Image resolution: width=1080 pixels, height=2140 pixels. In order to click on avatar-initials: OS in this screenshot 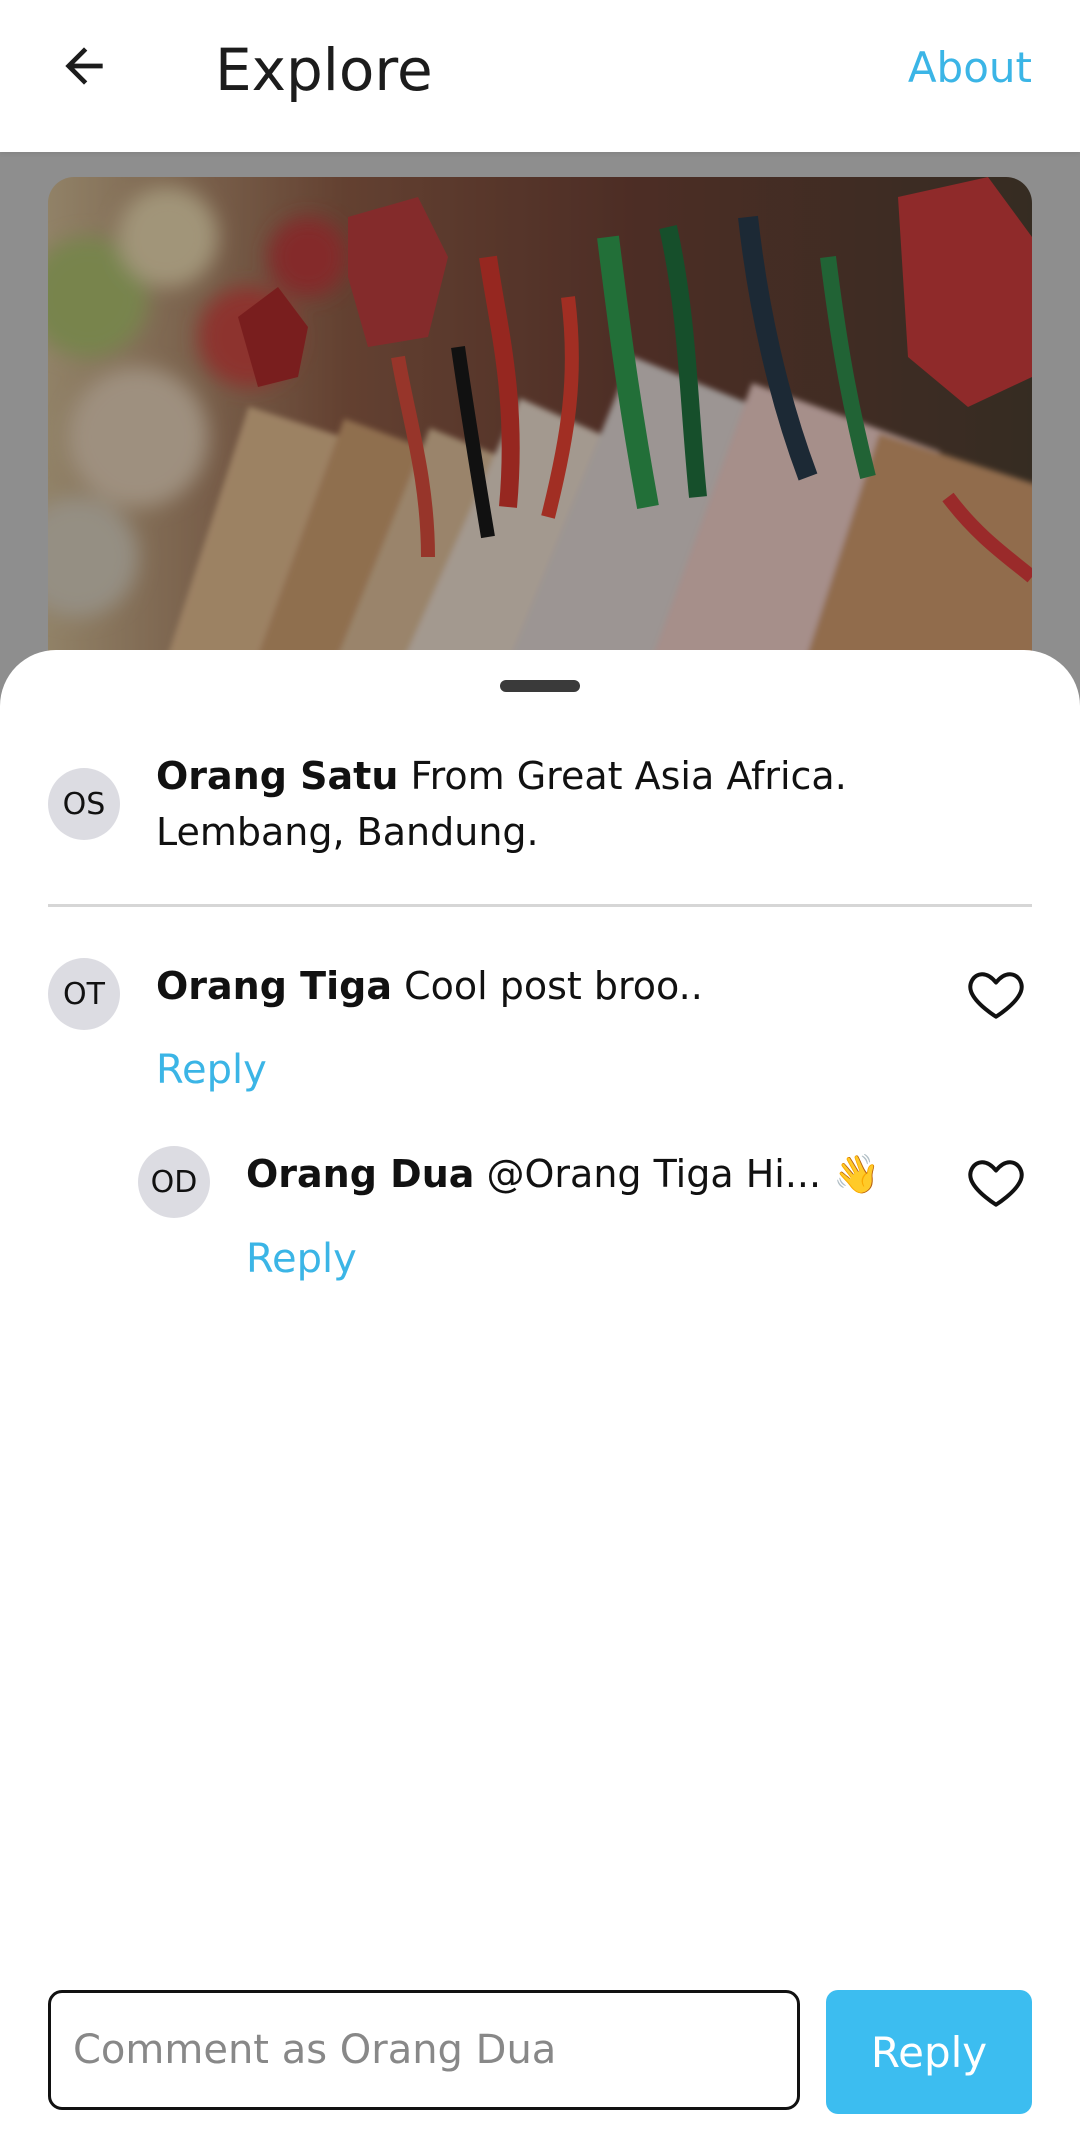, I will do `click(84, 804)`.